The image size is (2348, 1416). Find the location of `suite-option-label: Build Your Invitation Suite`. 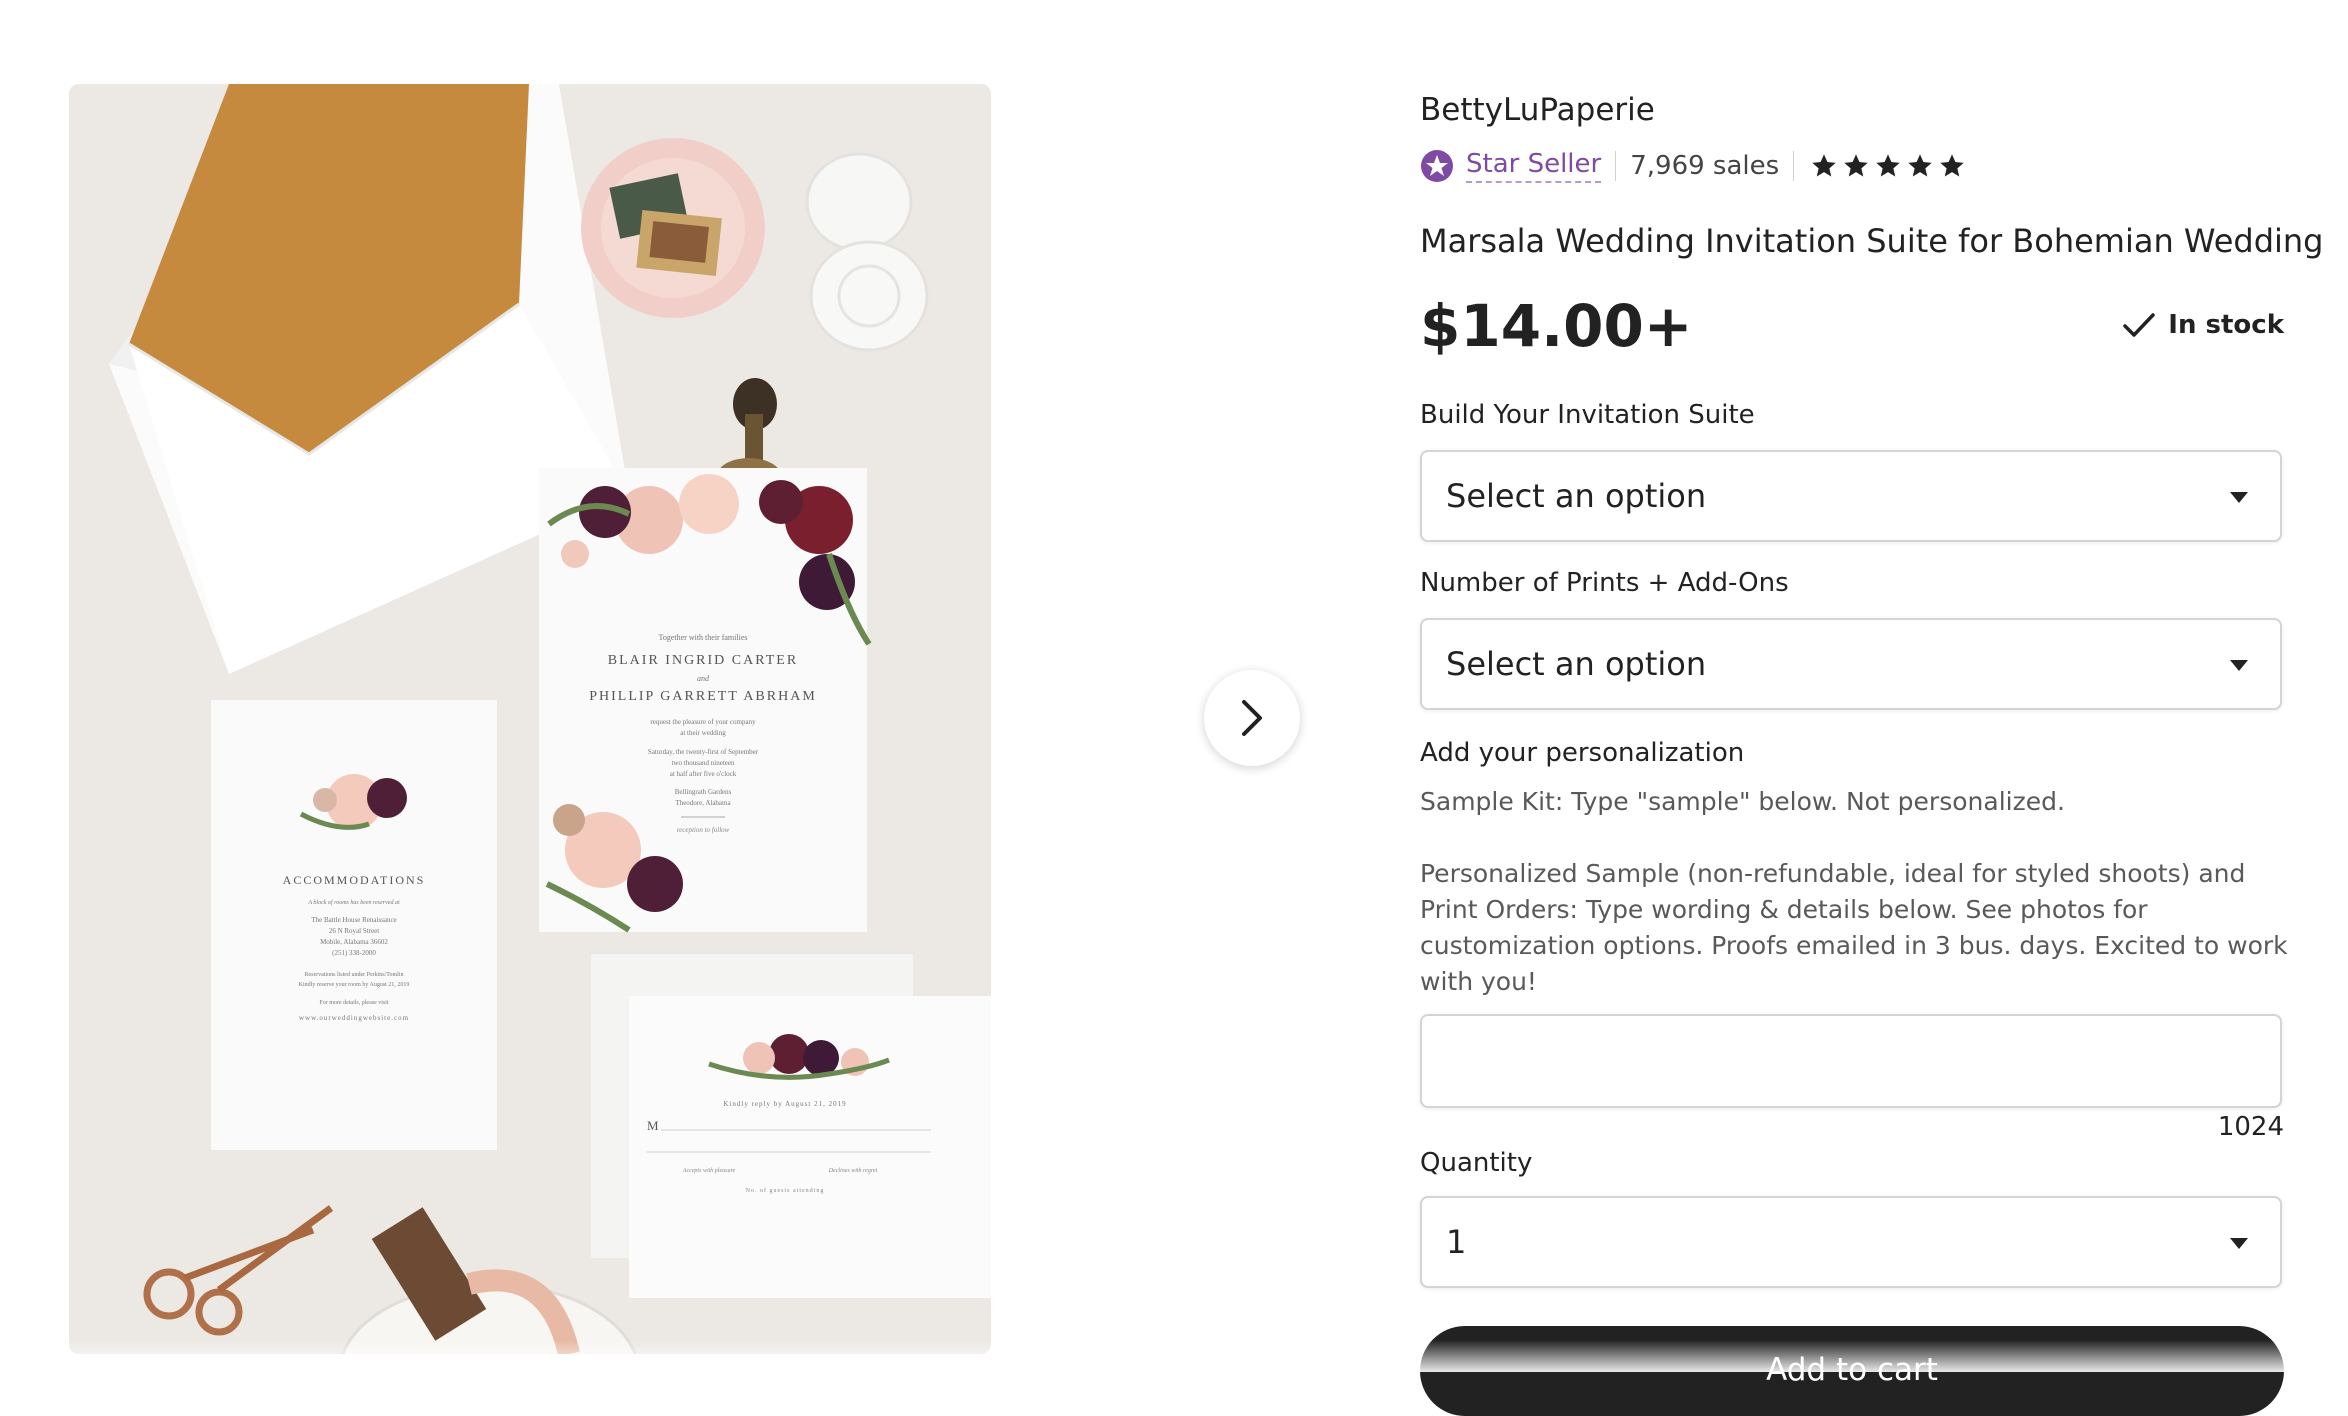

suite-option-label: Build Your Invitation Suite is located at coordinates (1587, 415).